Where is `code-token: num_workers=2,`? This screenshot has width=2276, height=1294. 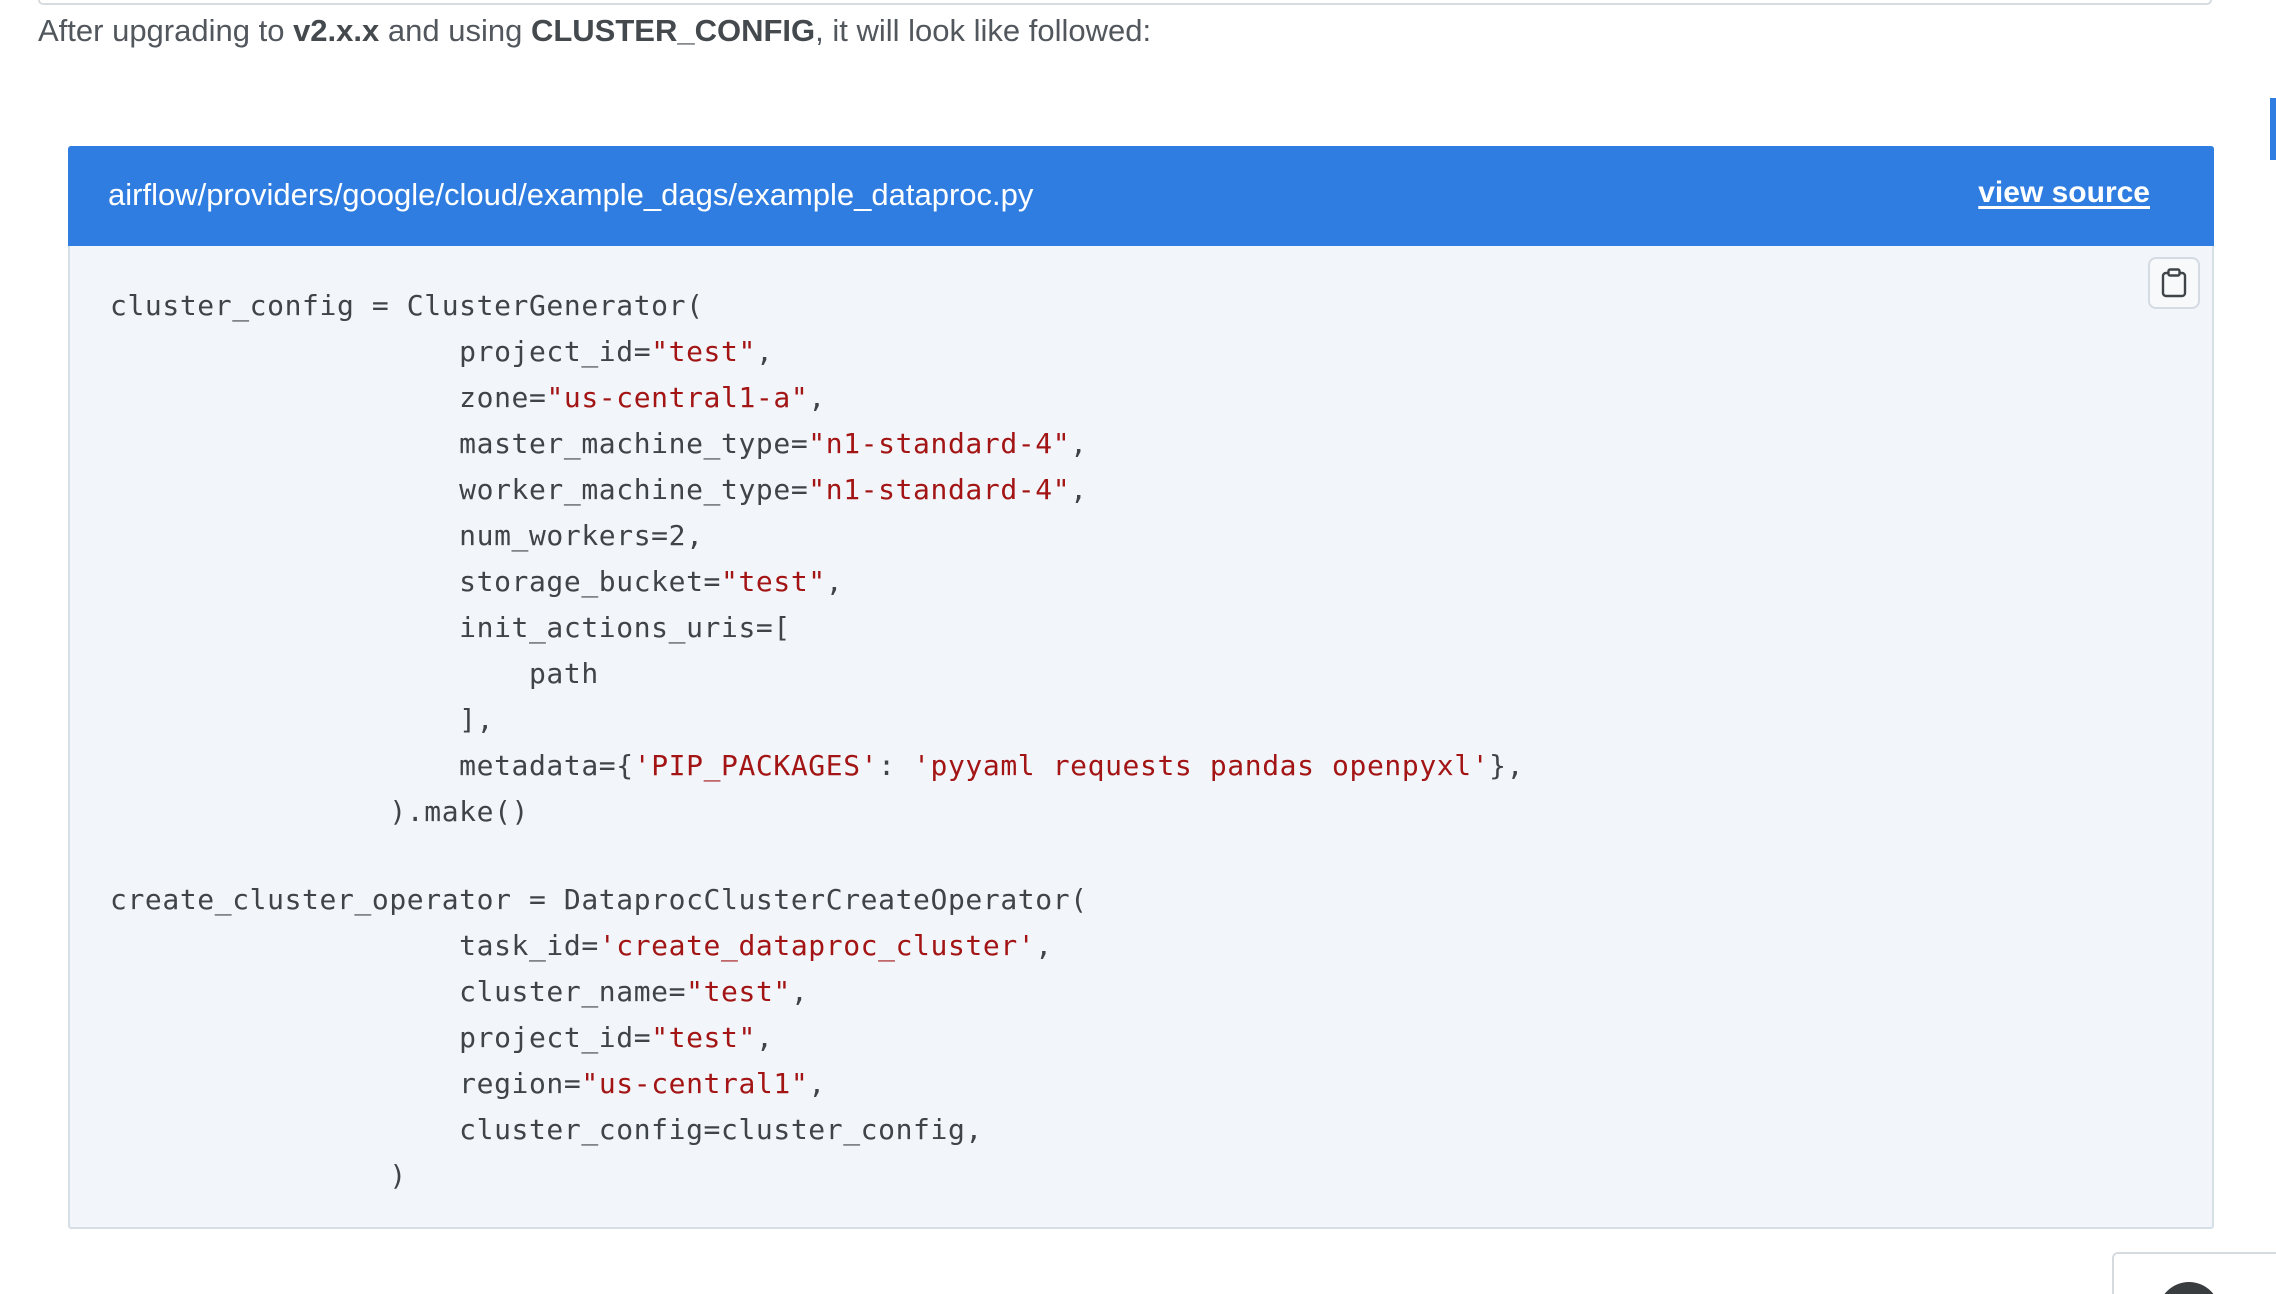
code-token: num_workers=2, is located at coordinates (407, 535).